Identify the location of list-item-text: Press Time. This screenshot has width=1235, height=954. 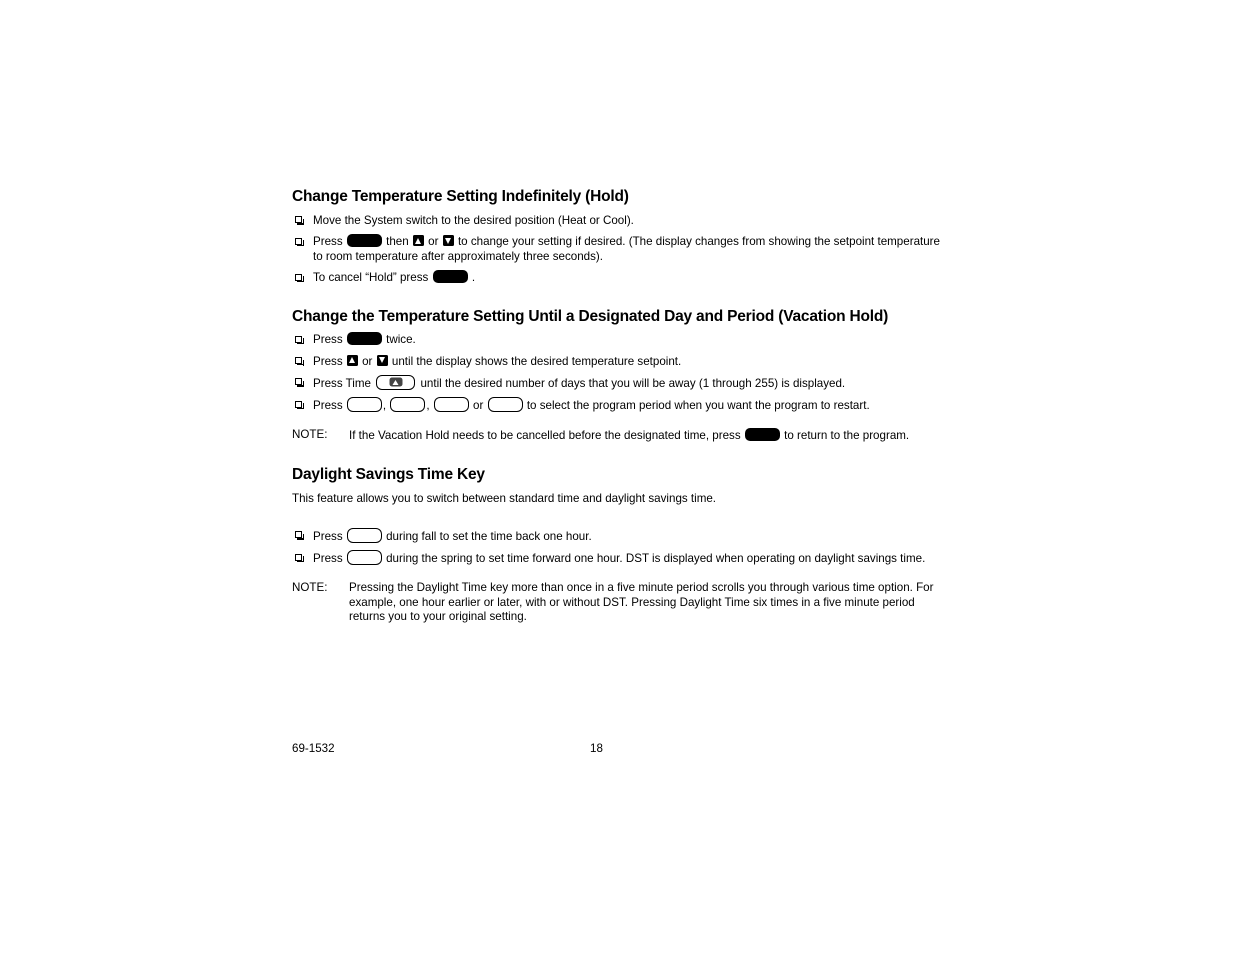
(342, 383).